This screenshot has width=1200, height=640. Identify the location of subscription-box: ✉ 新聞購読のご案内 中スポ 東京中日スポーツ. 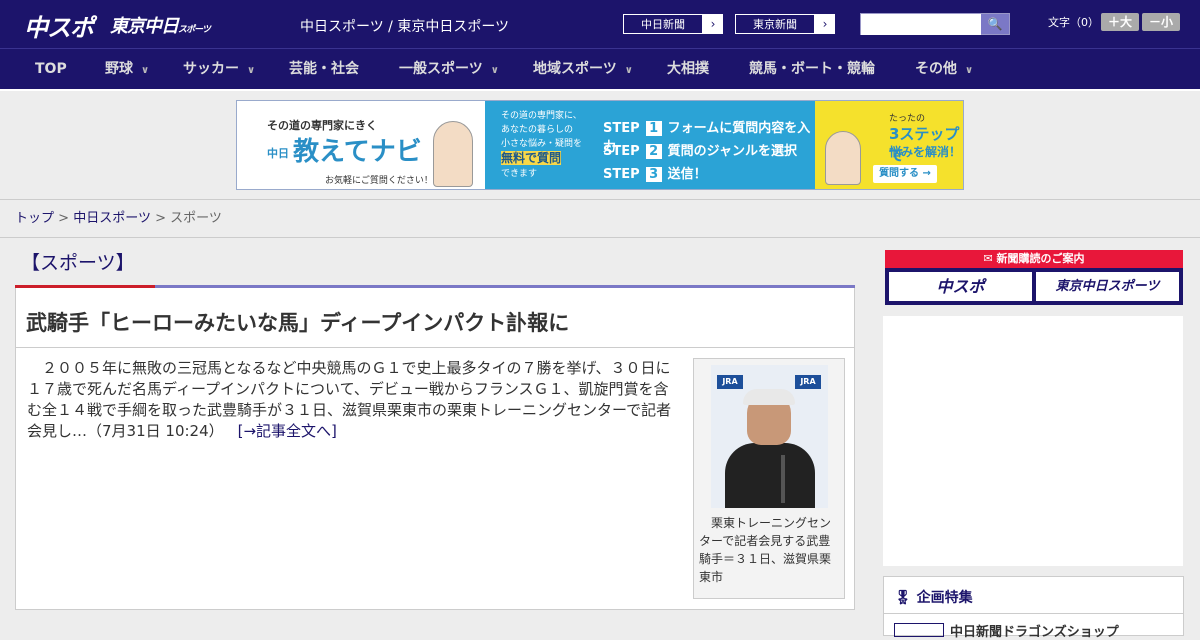
(1034, 277).